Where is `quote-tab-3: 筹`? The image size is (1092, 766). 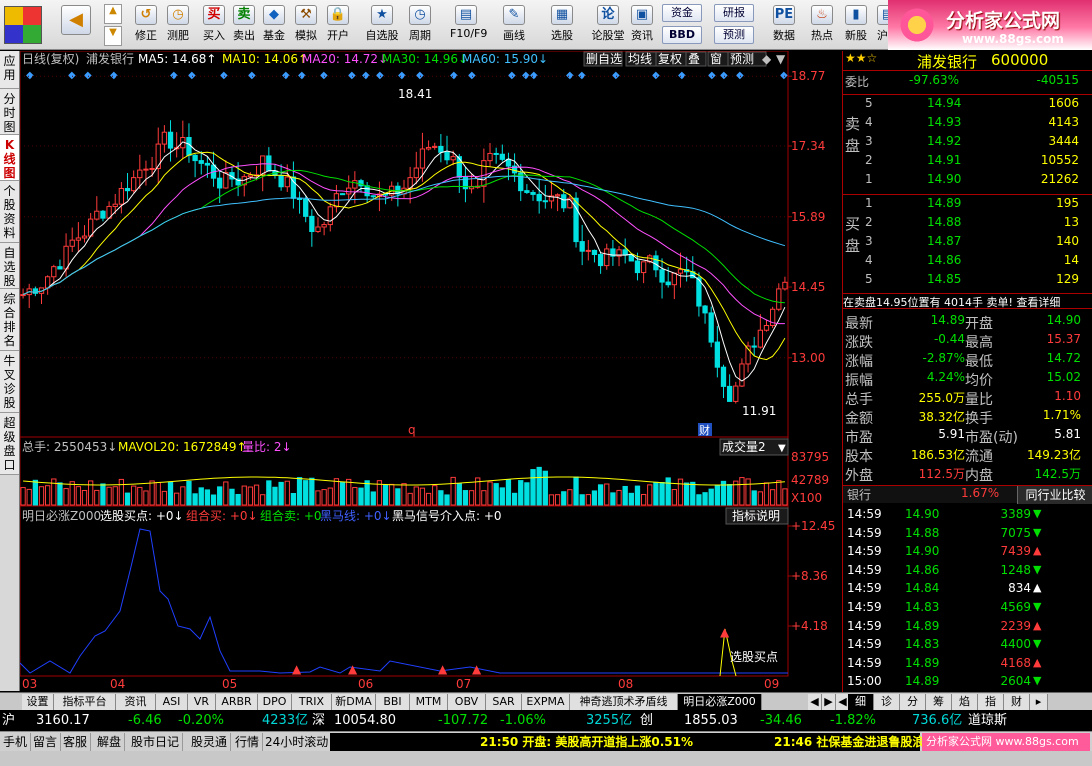
quote-tab-3: 筹 is located at coordinates (939, 702).